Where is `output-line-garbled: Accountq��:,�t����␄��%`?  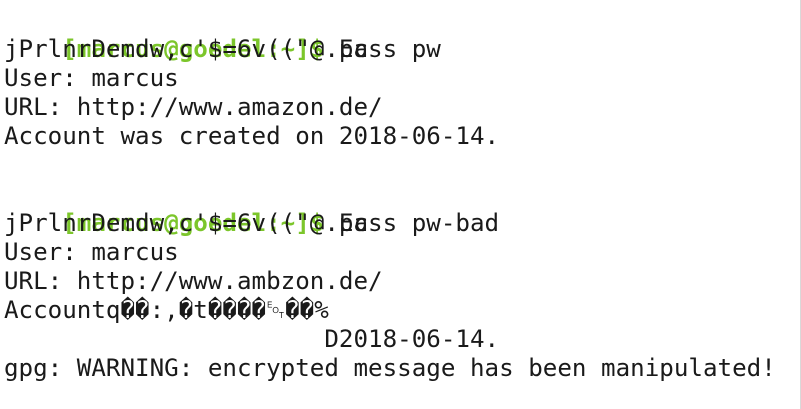
output-line-garbled: Accountq��:,�t����␄��% is located at coordinates (166, 310).